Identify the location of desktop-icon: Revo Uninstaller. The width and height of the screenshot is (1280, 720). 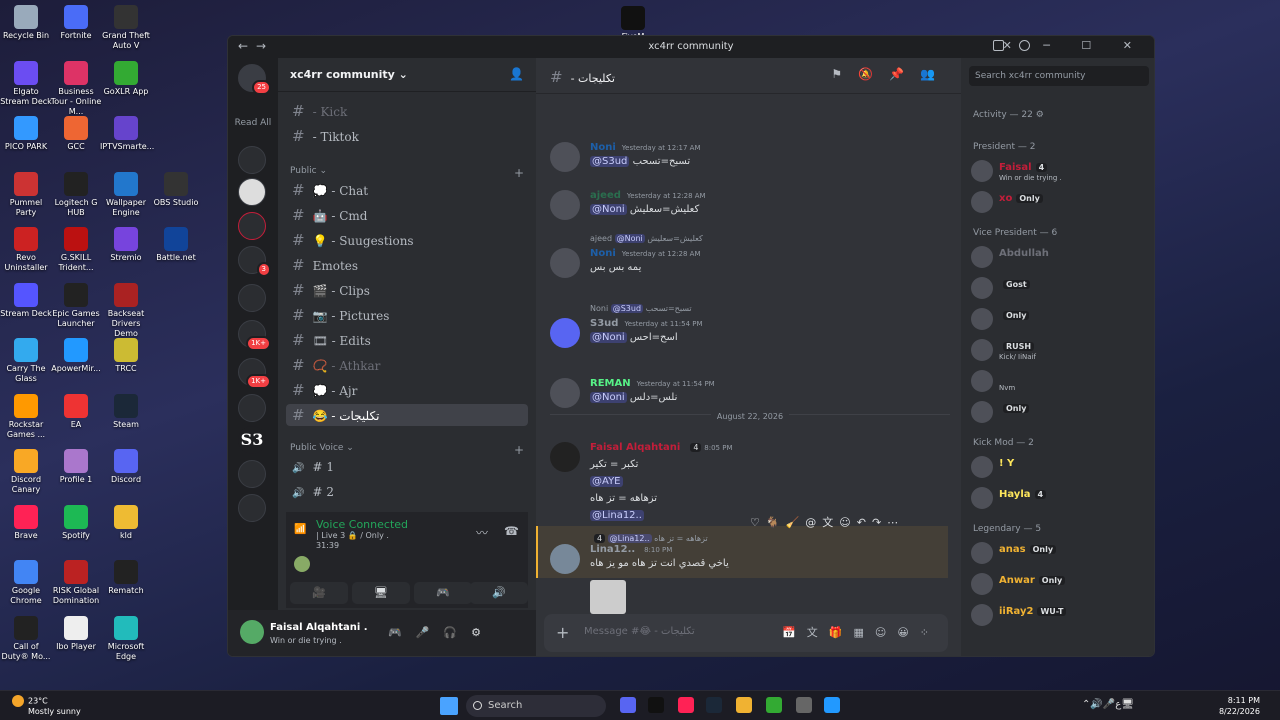
(26, 250).